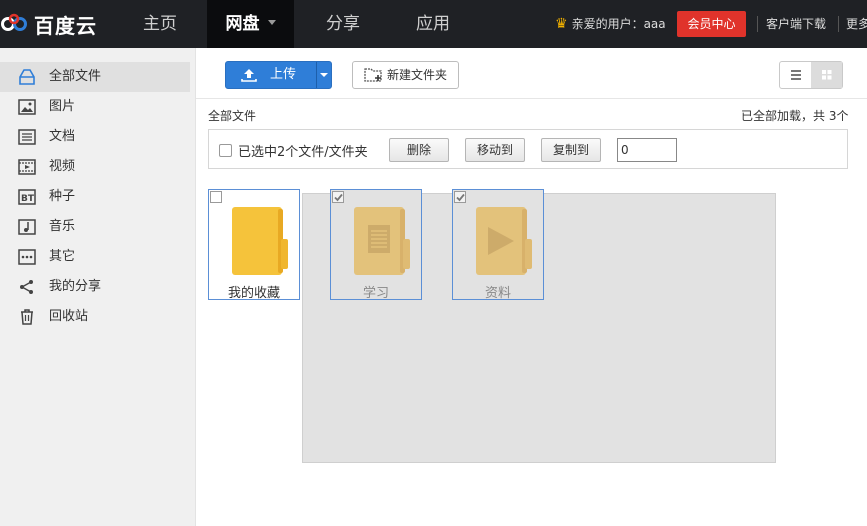  I want to click on list-icon, so click(796, 75).